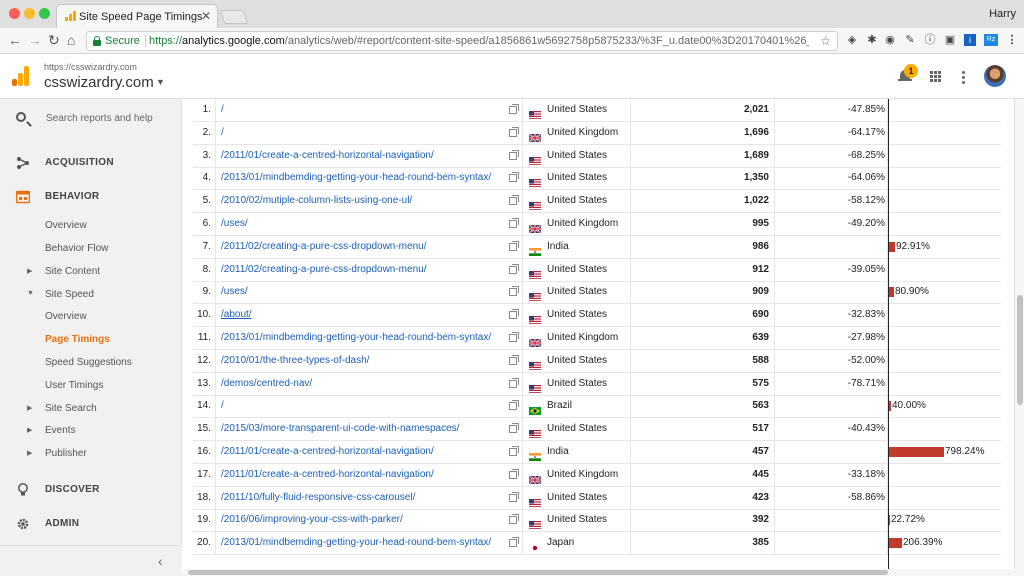  What do you see at coordinates (577, 246) in the screenshot?
I see `country-cell: India` at bounding box center [577, 246].